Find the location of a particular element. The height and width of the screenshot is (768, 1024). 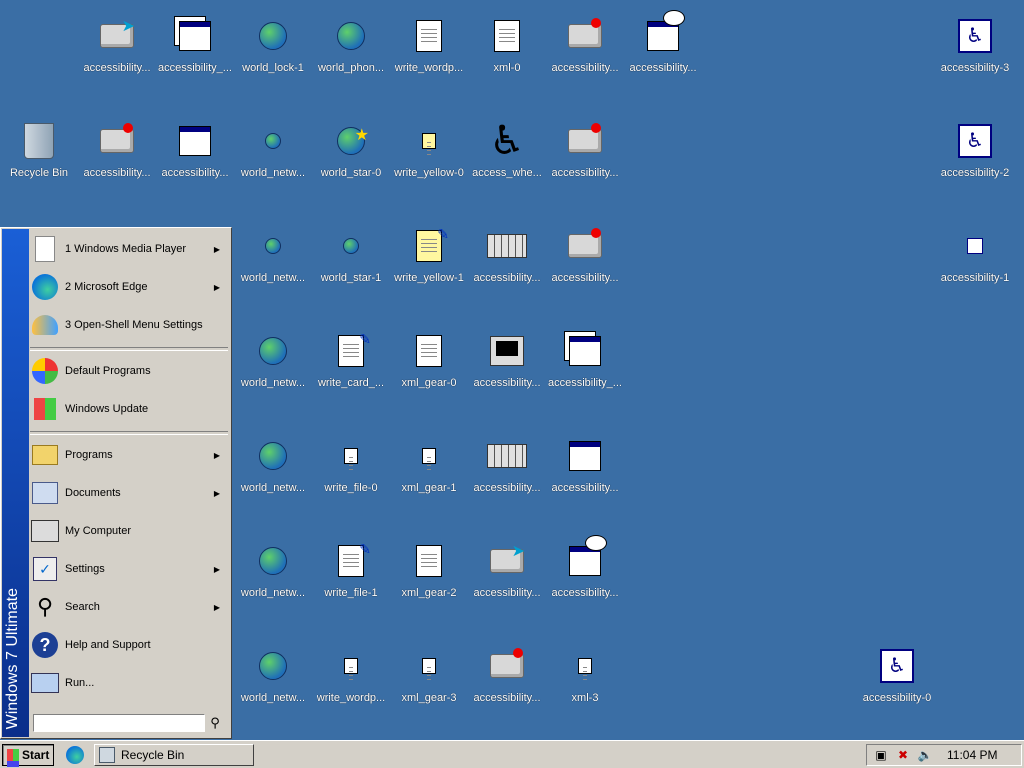

desktop-icon: xml_gear-3 is located at coordinates (429, 680).